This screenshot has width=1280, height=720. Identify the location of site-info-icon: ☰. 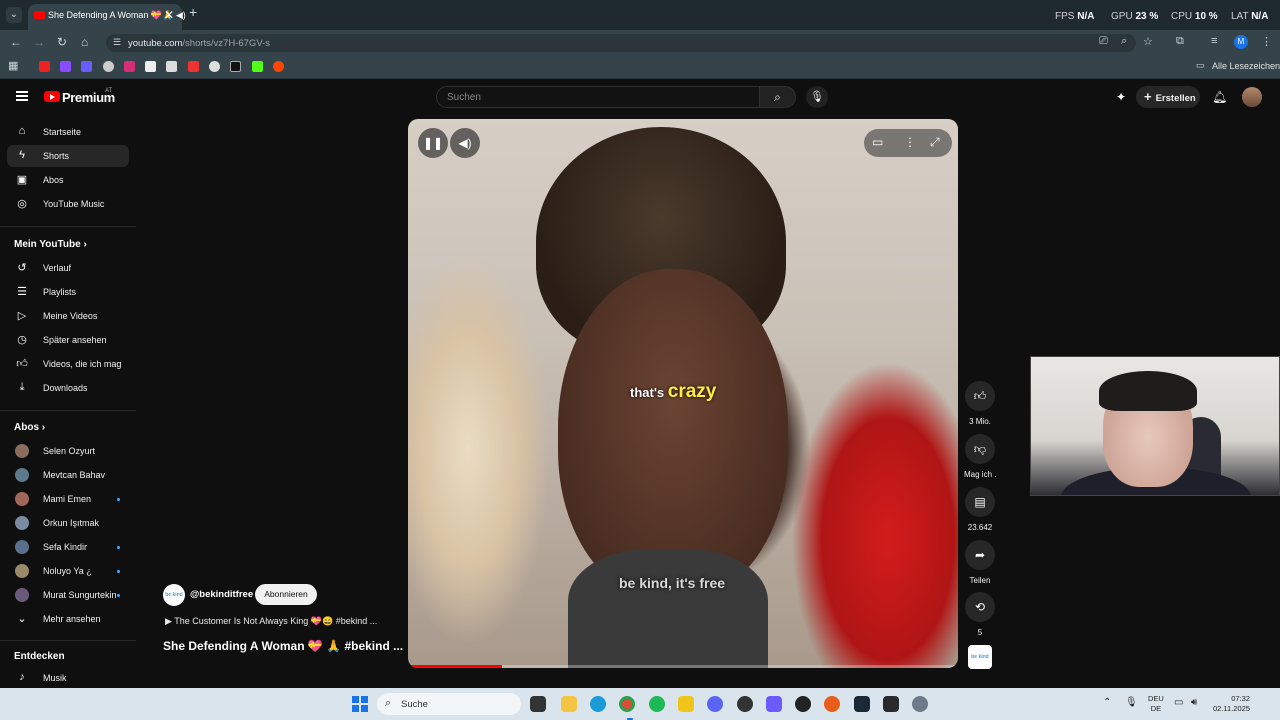
(117, 42).